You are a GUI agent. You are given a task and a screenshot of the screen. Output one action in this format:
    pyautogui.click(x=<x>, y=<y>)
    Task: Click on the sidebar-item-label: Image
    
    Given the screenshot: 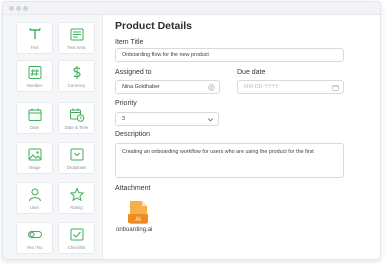 What is the action you would take?
    pyautogui.click(x=34, y=167)
    